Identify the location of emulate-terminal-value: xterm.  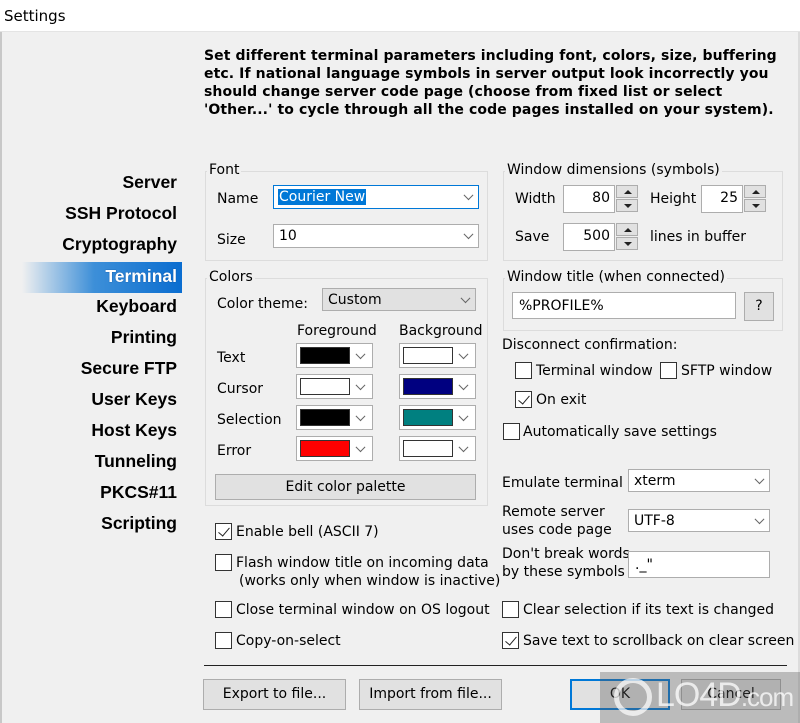
(655, 480).